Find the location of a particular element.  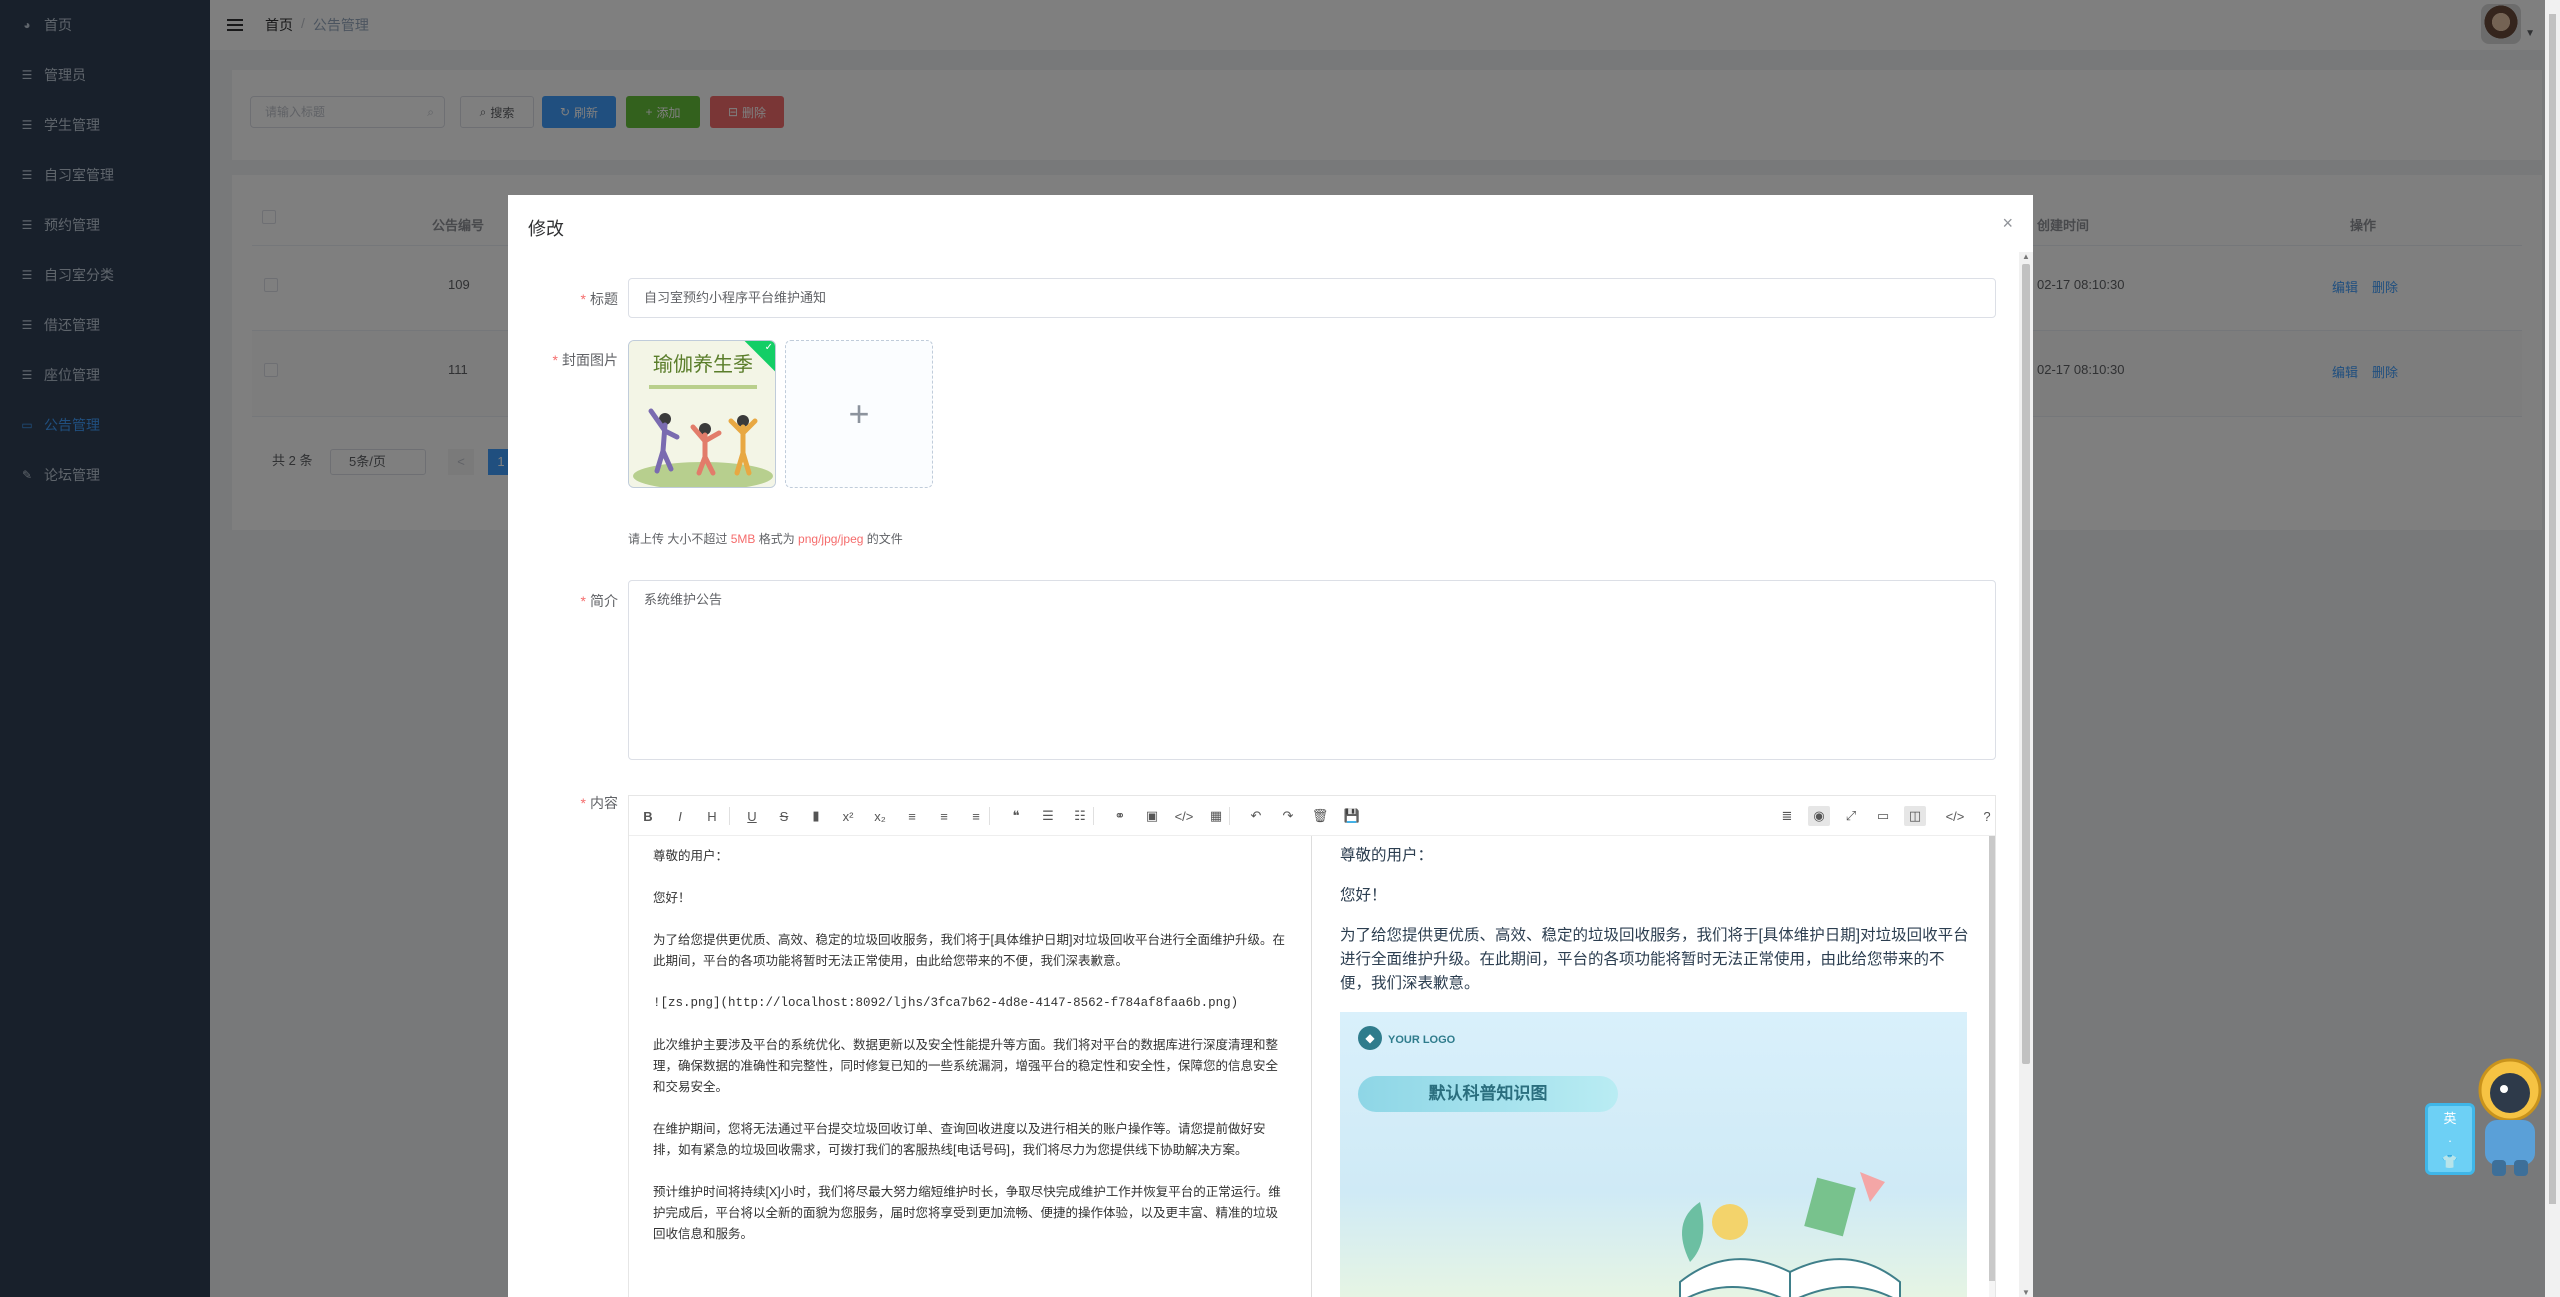

cover-image-thumbnail: 瑜伽养生季 ✓ is located at coordinates (702, 414).